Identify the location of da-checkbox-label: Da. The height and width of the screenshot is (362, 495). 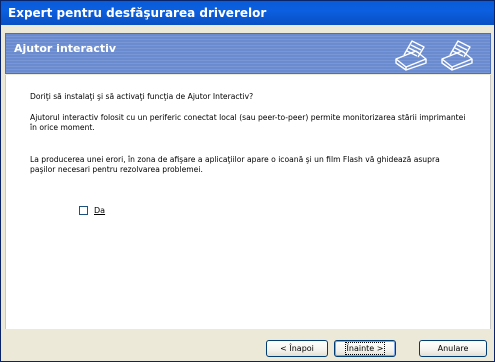
(99, 210).